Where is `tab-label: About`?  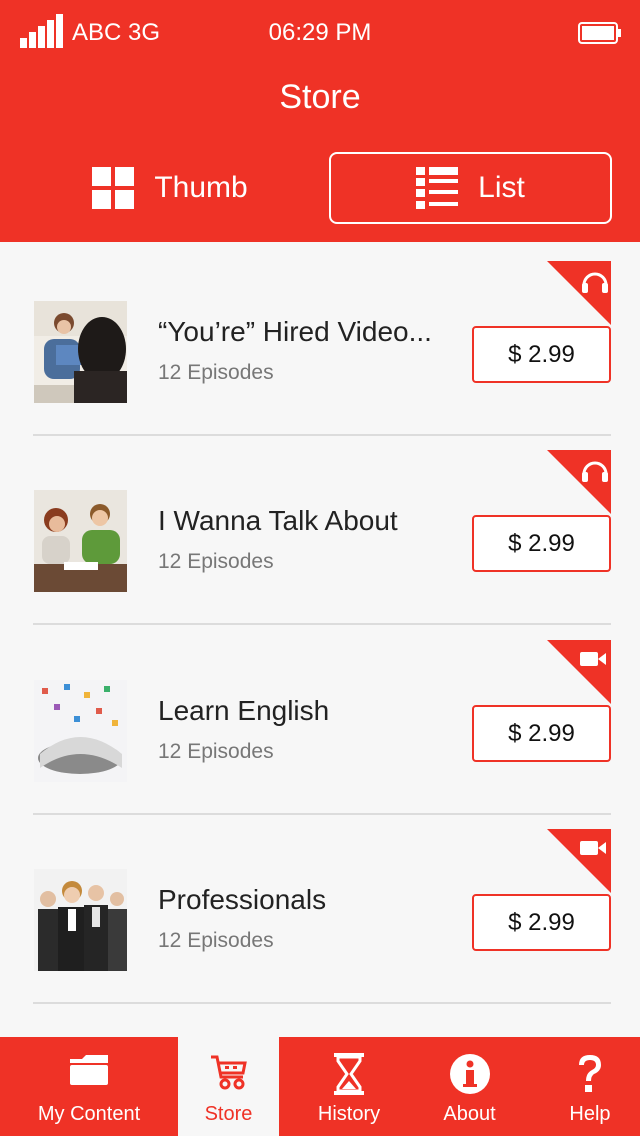
tab-label: About is located at coordinates (469, 1114).